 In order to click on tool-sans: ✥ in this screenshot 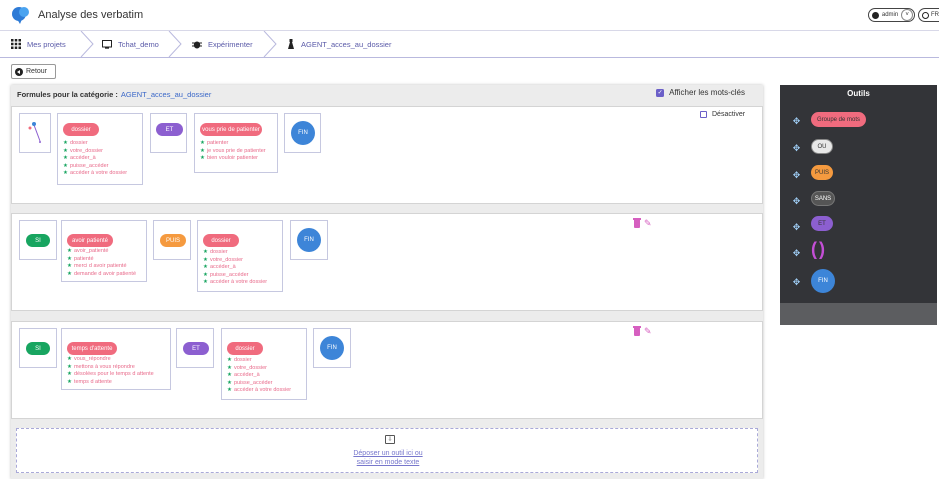, I will do `click(796, 201)`.